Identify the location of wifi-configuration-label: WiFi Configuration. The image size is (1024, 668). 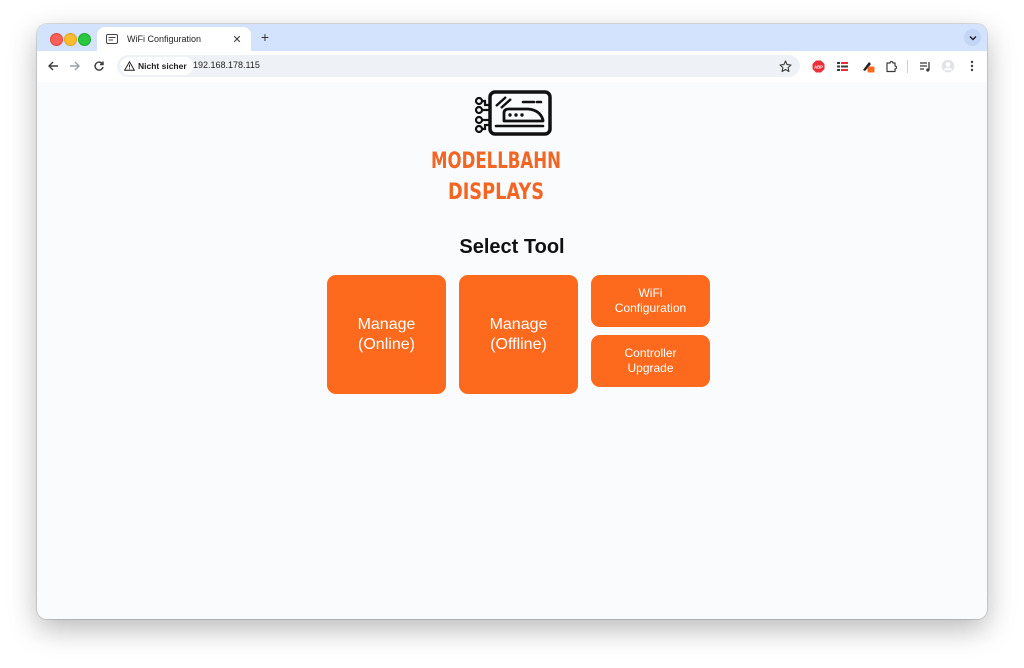
(650, 300).